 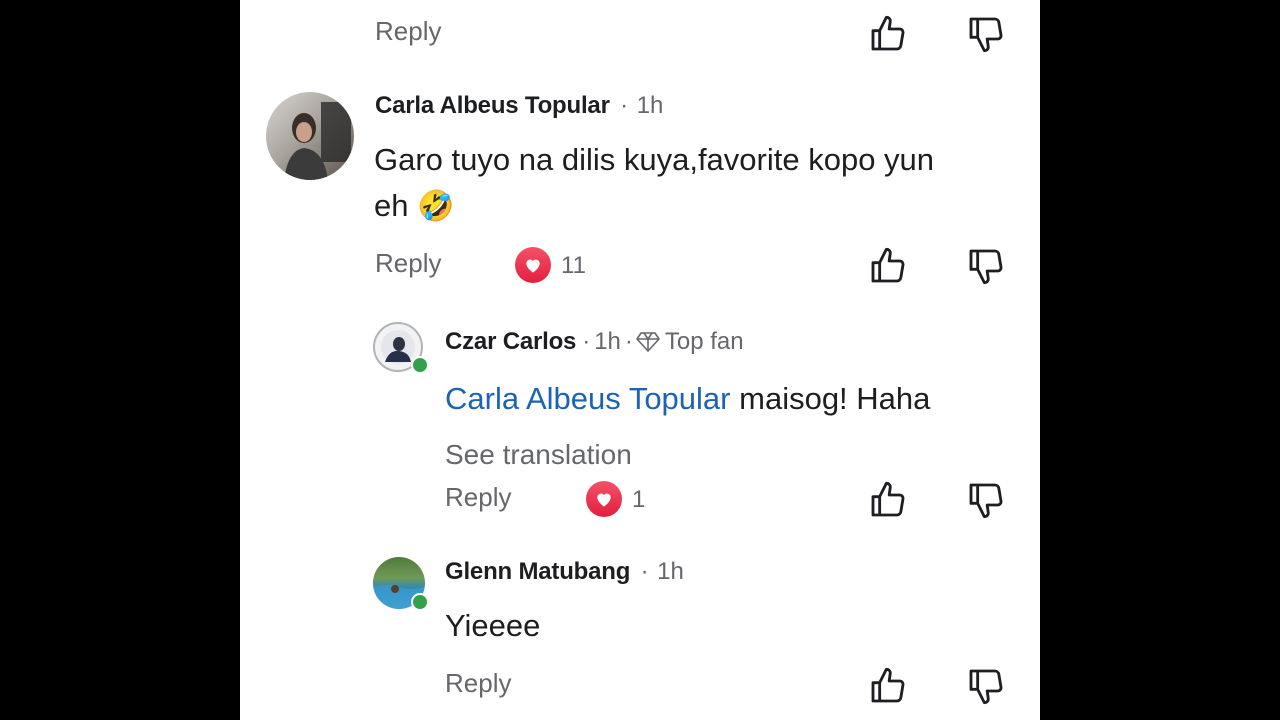 I want to click on rolling-laughing-emoji: 🤣, so click(x=436, y=206).